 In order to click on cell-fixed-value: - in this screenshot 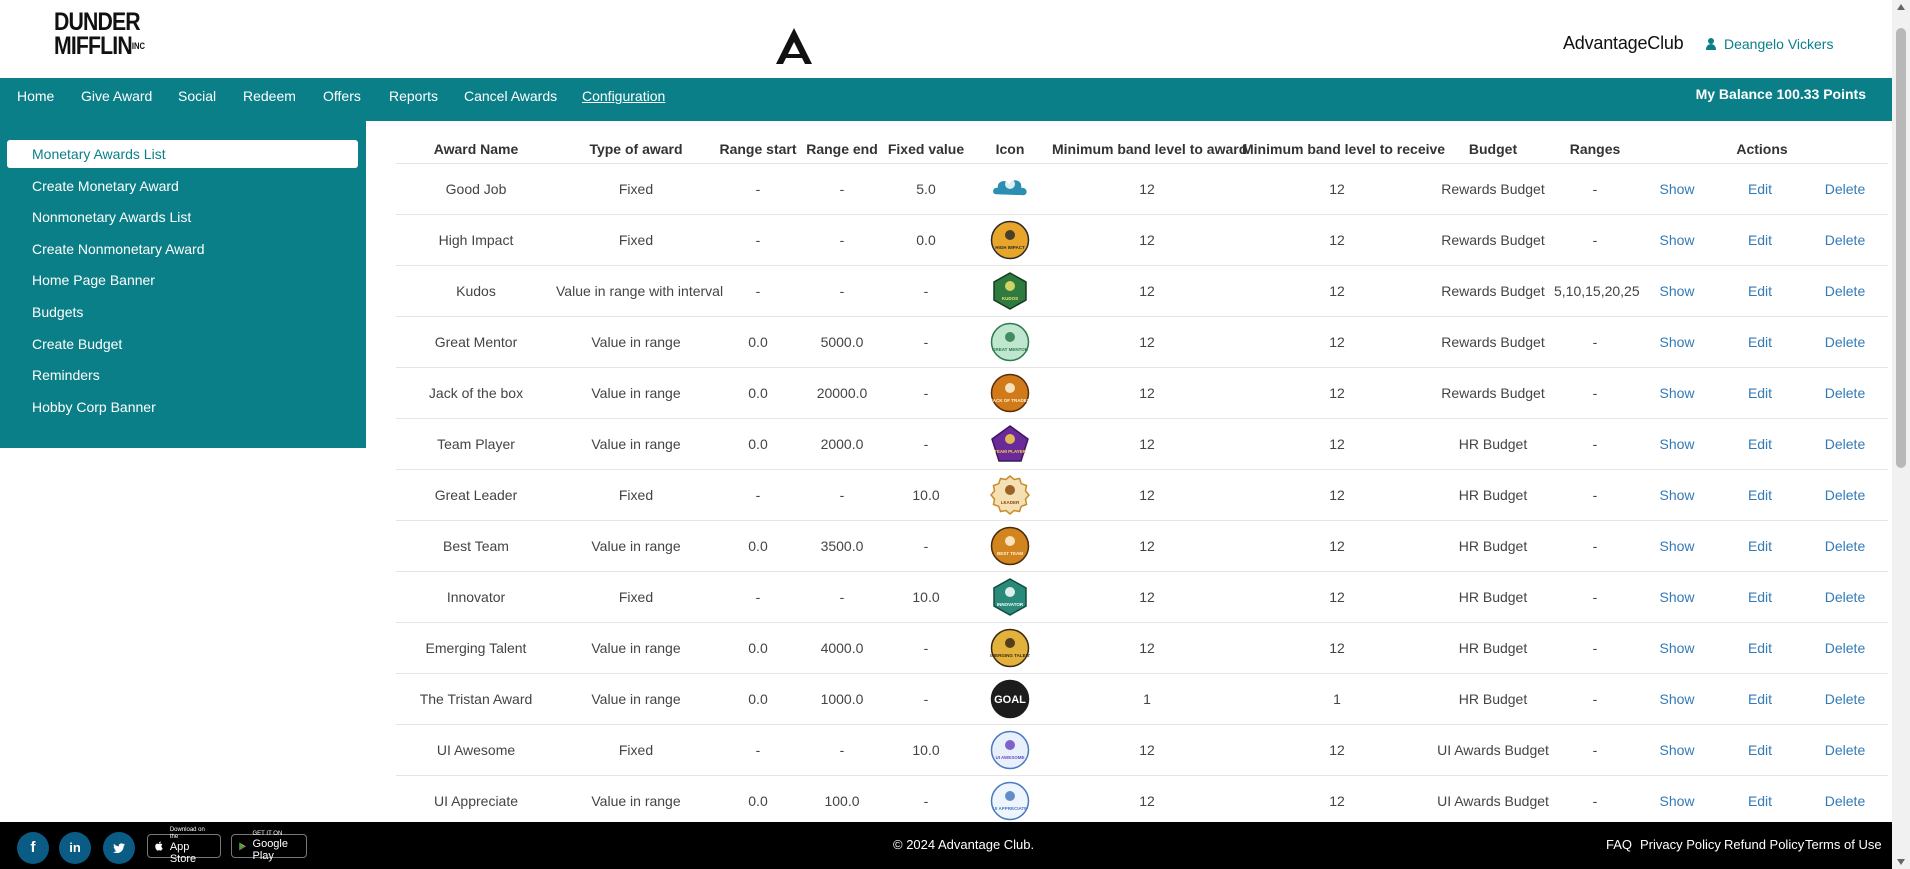, I will do `click(926, 648)`.